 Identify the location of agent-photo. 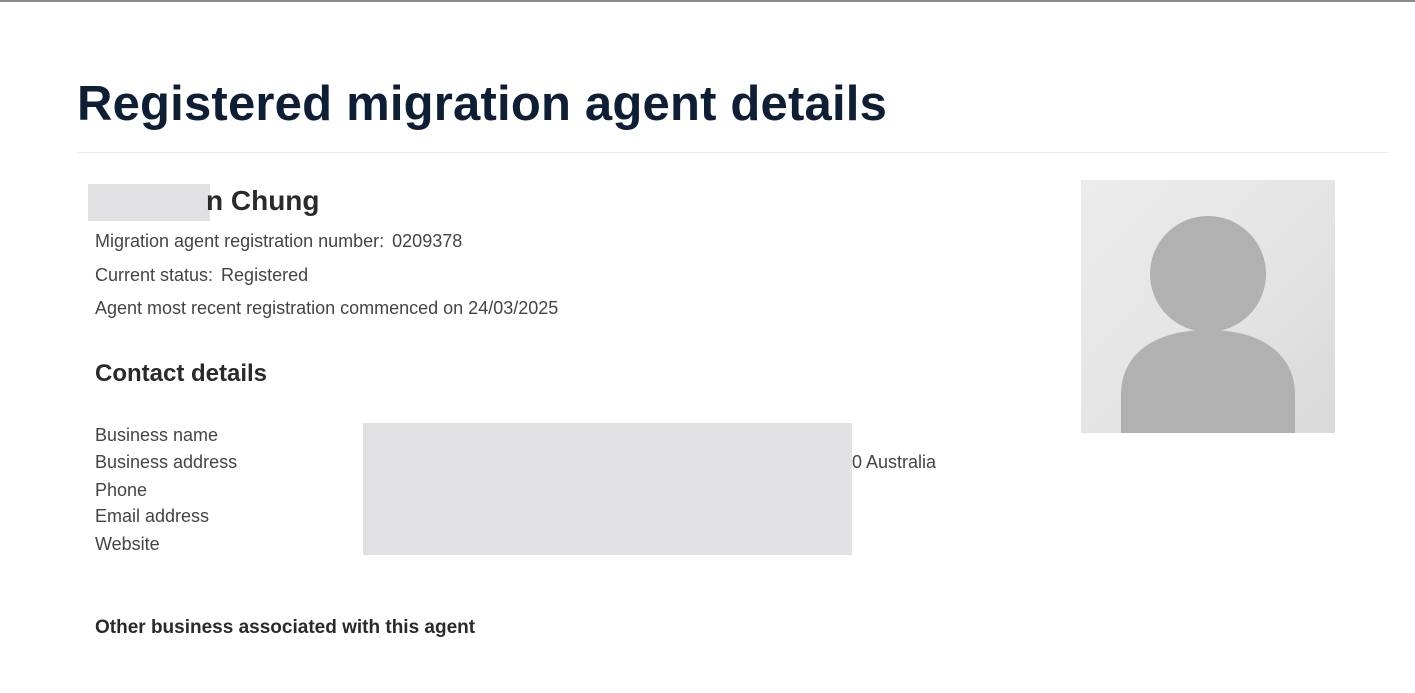
(1208, 306).